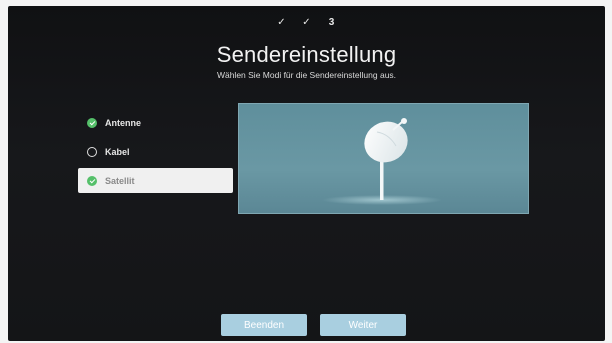 Image resolution: width=612 pixels, height=343 pixels. Describe the element at coordinates (363, 325) in the screenshot. I see `next-button: Weiter` at that location.